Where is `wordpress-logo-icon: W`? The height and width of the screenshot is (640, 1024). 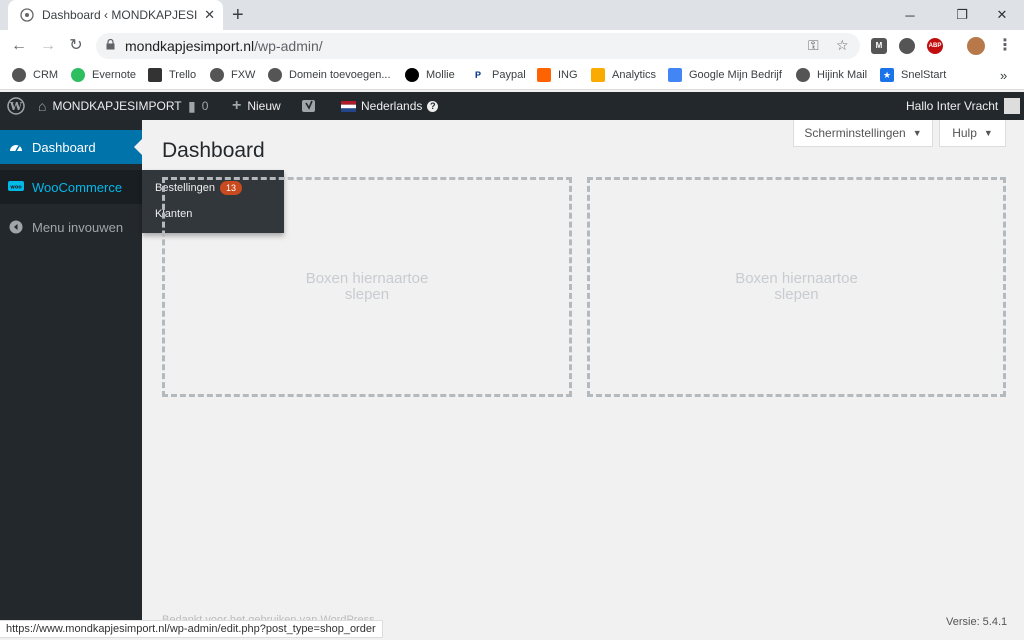 wordpress-logo-icon: W is located at coordinates (16, 106).